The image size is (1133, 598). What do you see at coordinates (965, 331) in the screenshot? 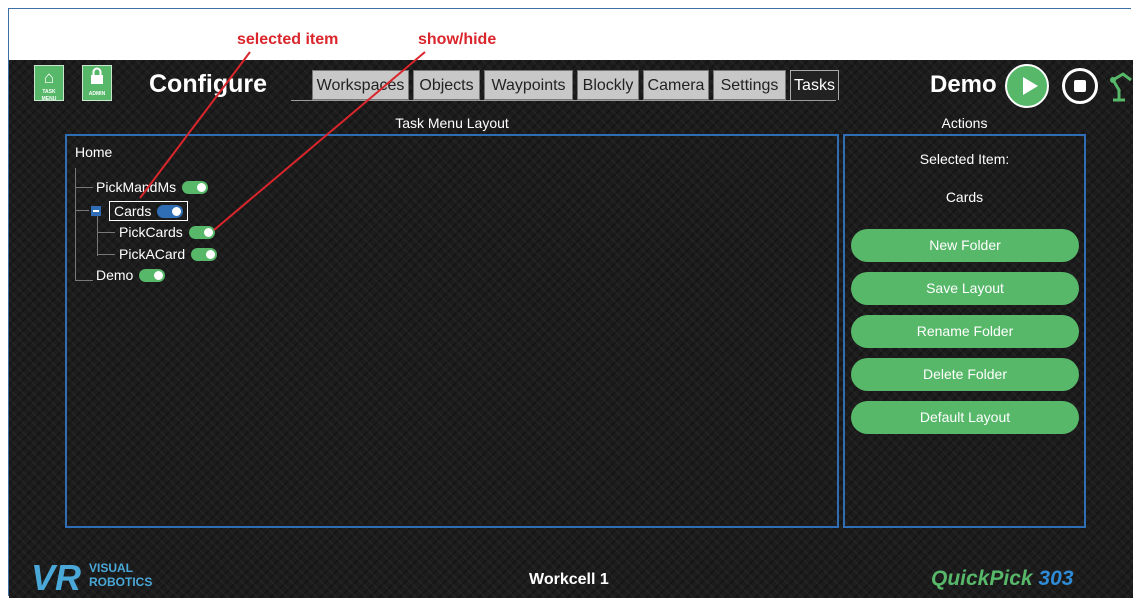
I see `rename-folder-button: Rename Folder` at bounding box center [965, 331].